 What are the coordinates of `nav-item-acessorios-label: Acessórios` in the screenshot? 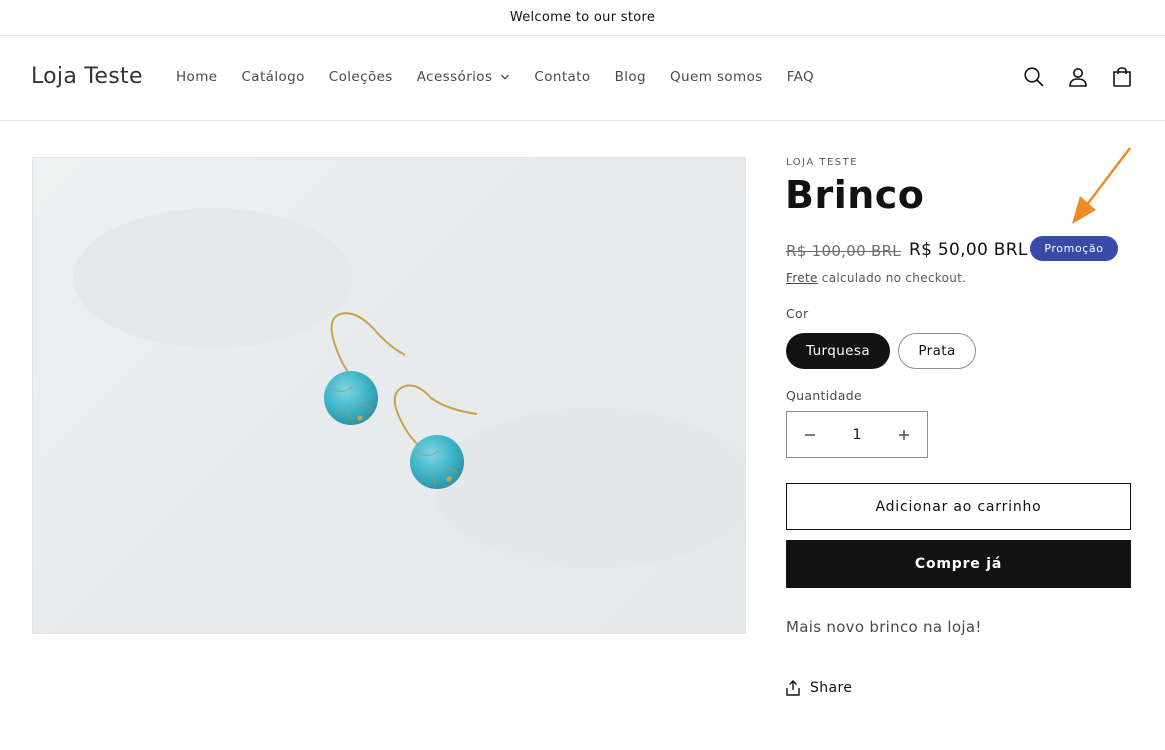 It's located at (454, 77).